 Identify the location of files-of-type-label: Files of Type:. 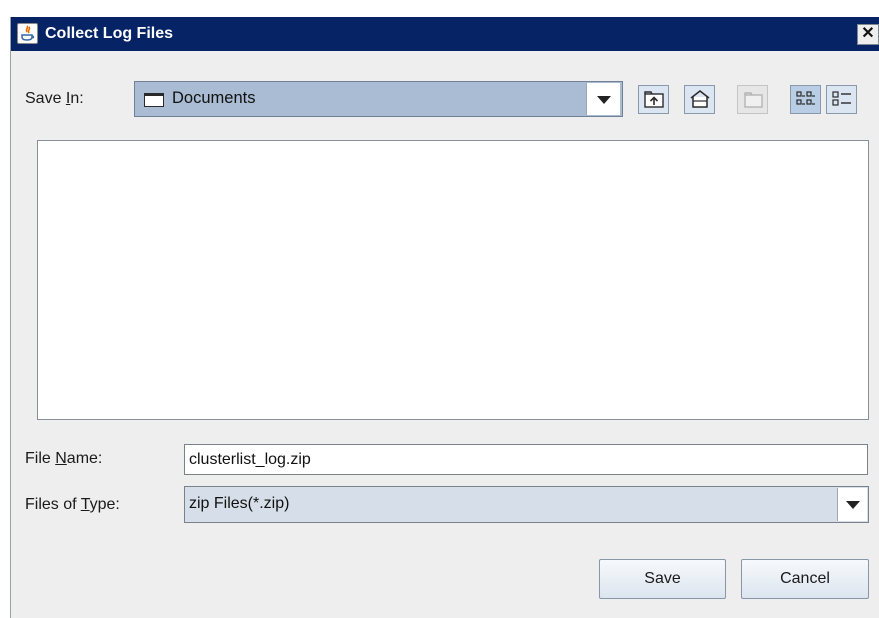
(72, 504).